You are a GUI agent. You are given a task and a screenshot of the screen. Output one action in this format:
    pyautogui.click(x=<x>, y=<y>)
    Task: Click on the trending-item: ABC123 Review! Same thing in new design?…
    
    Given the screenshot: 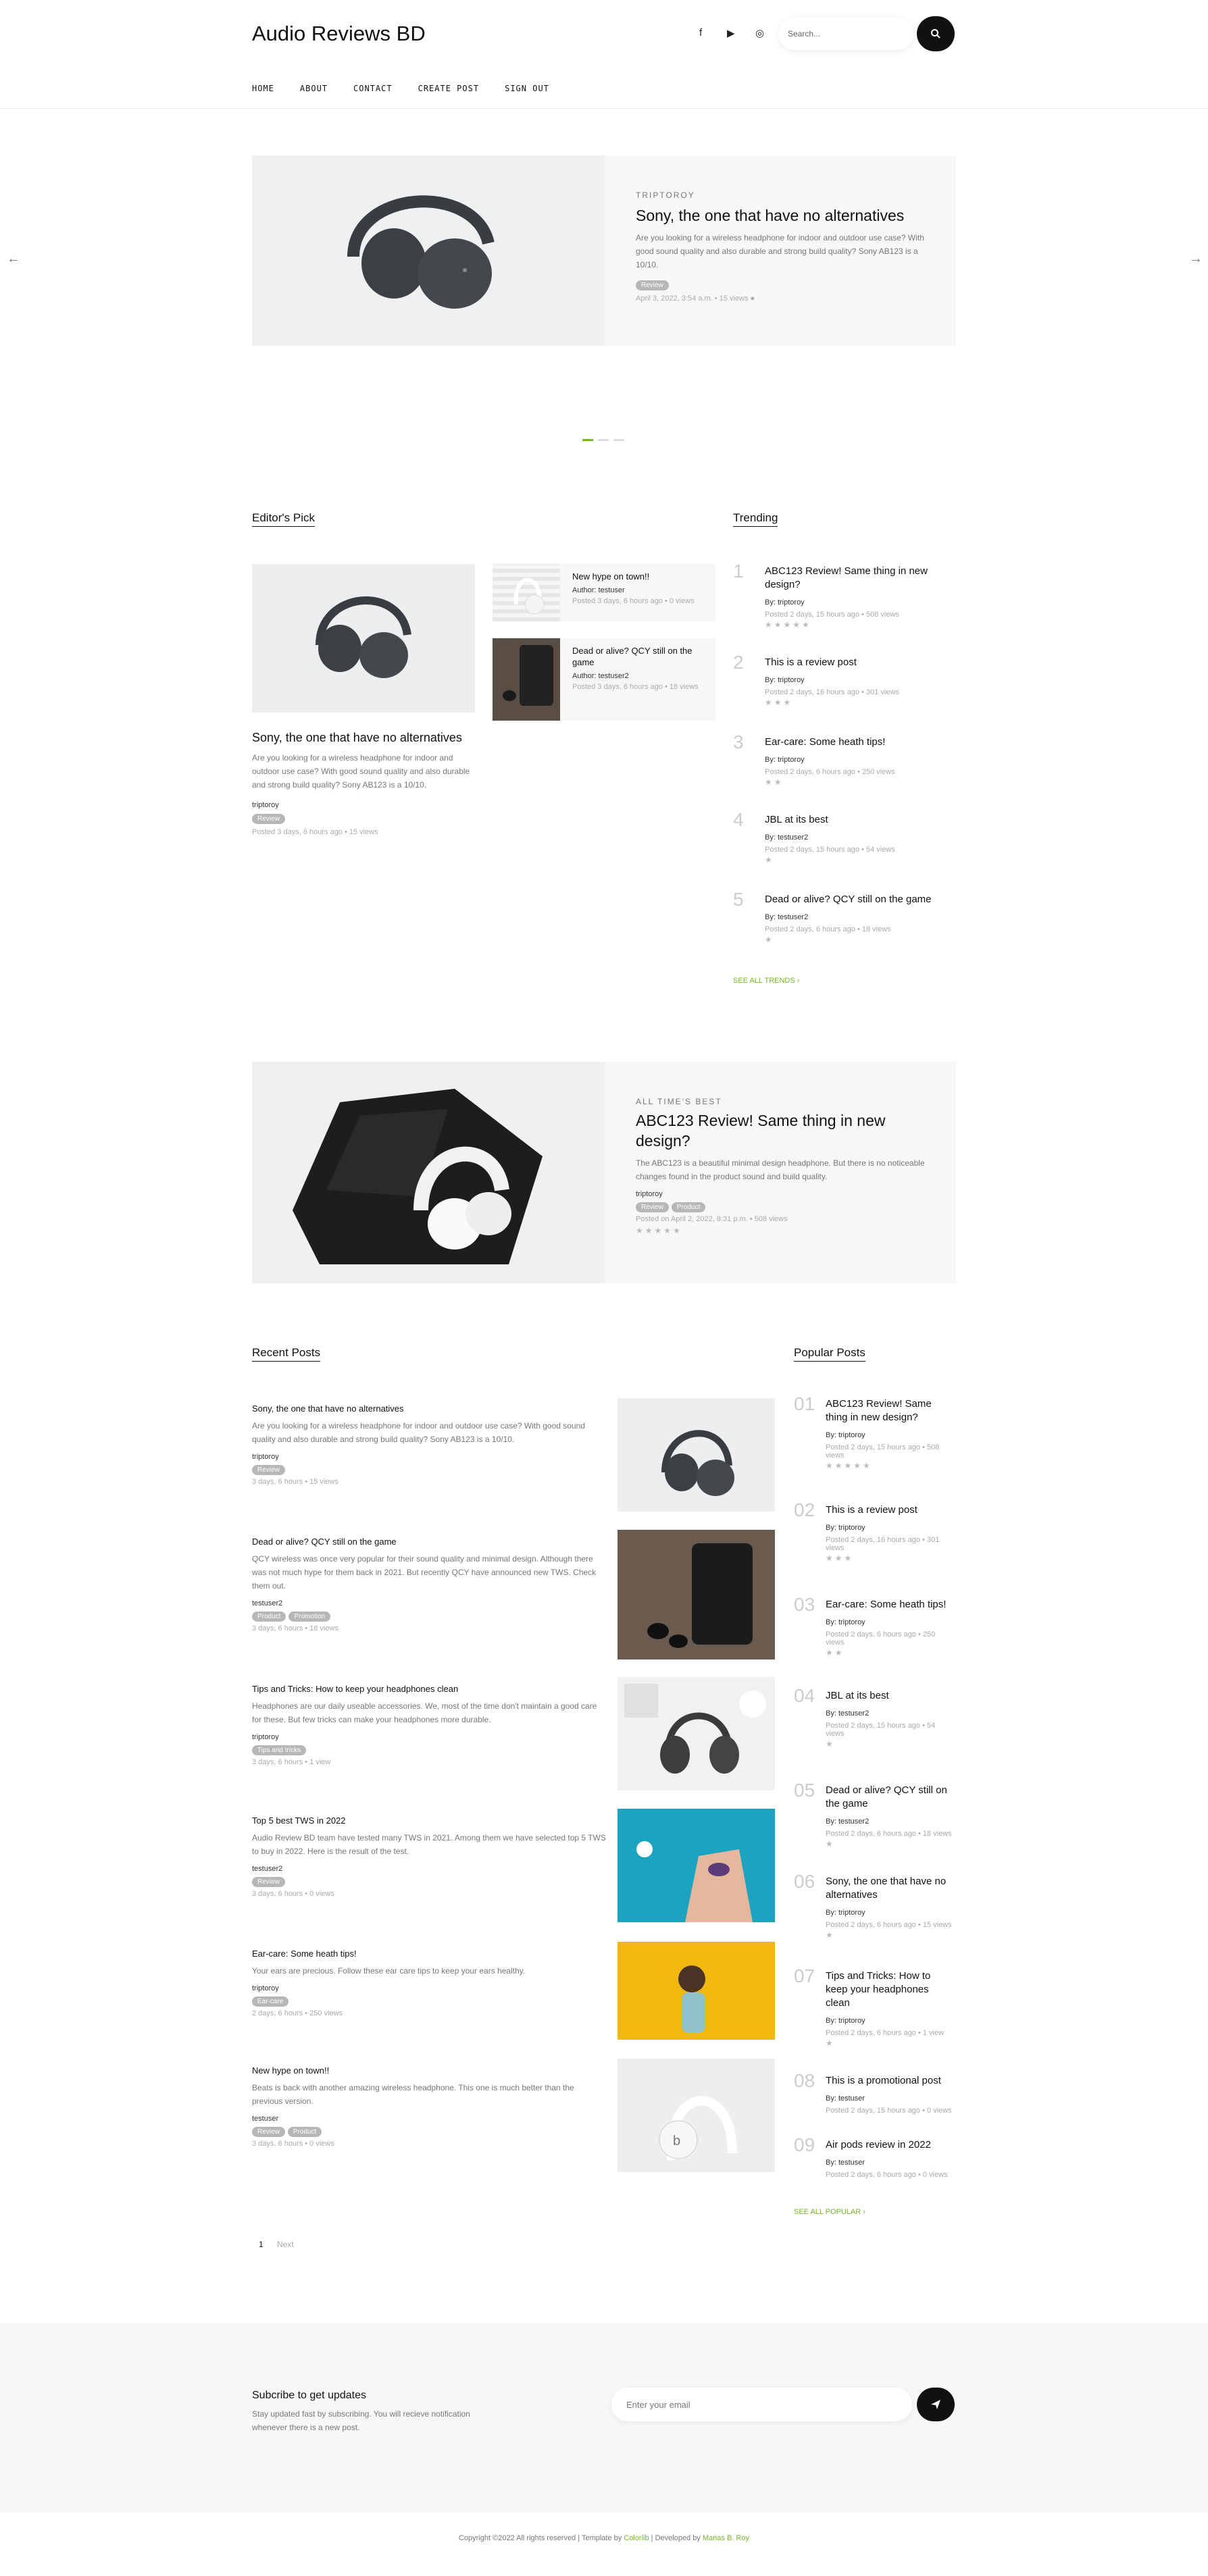 What is the action you would take?
    pyautogui.click(x=859, y=597)
    